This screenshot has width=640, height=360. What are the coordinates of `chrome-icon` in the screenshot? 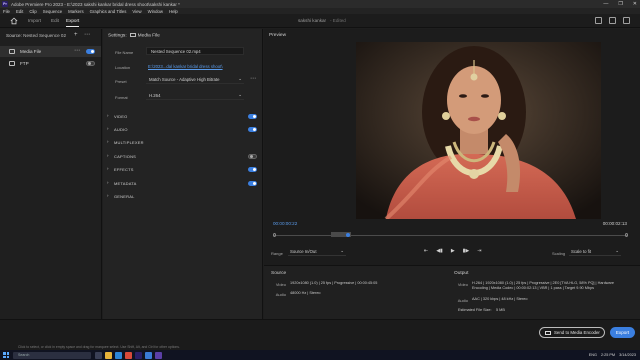 It's located at (128, 355).